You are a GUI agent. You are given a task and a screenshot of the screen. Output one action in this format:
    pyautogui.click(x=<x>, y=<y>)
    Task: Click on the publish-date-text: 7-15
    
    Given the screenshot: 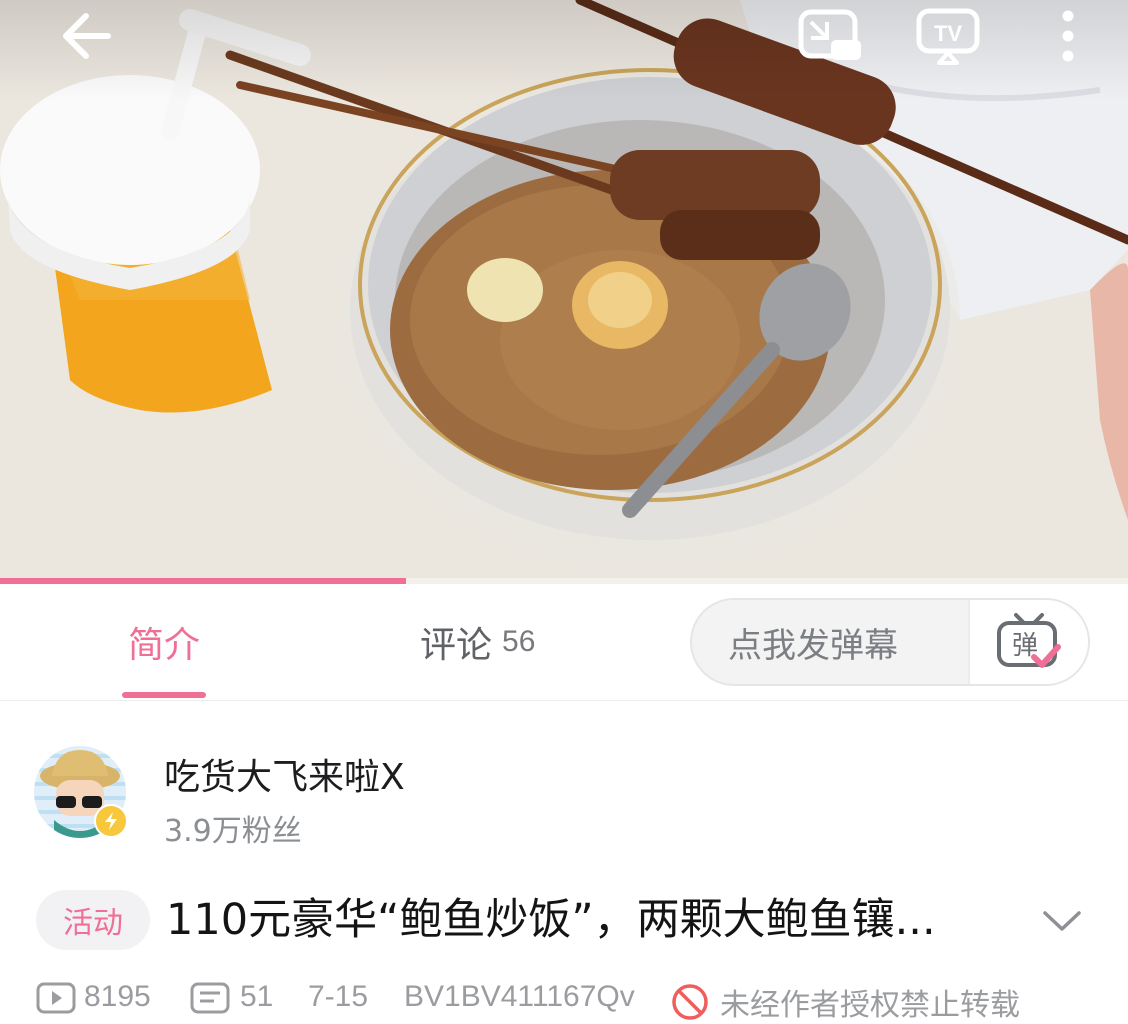 What is the action you would take?
    pyautogui.click(x=338, y=996)
    